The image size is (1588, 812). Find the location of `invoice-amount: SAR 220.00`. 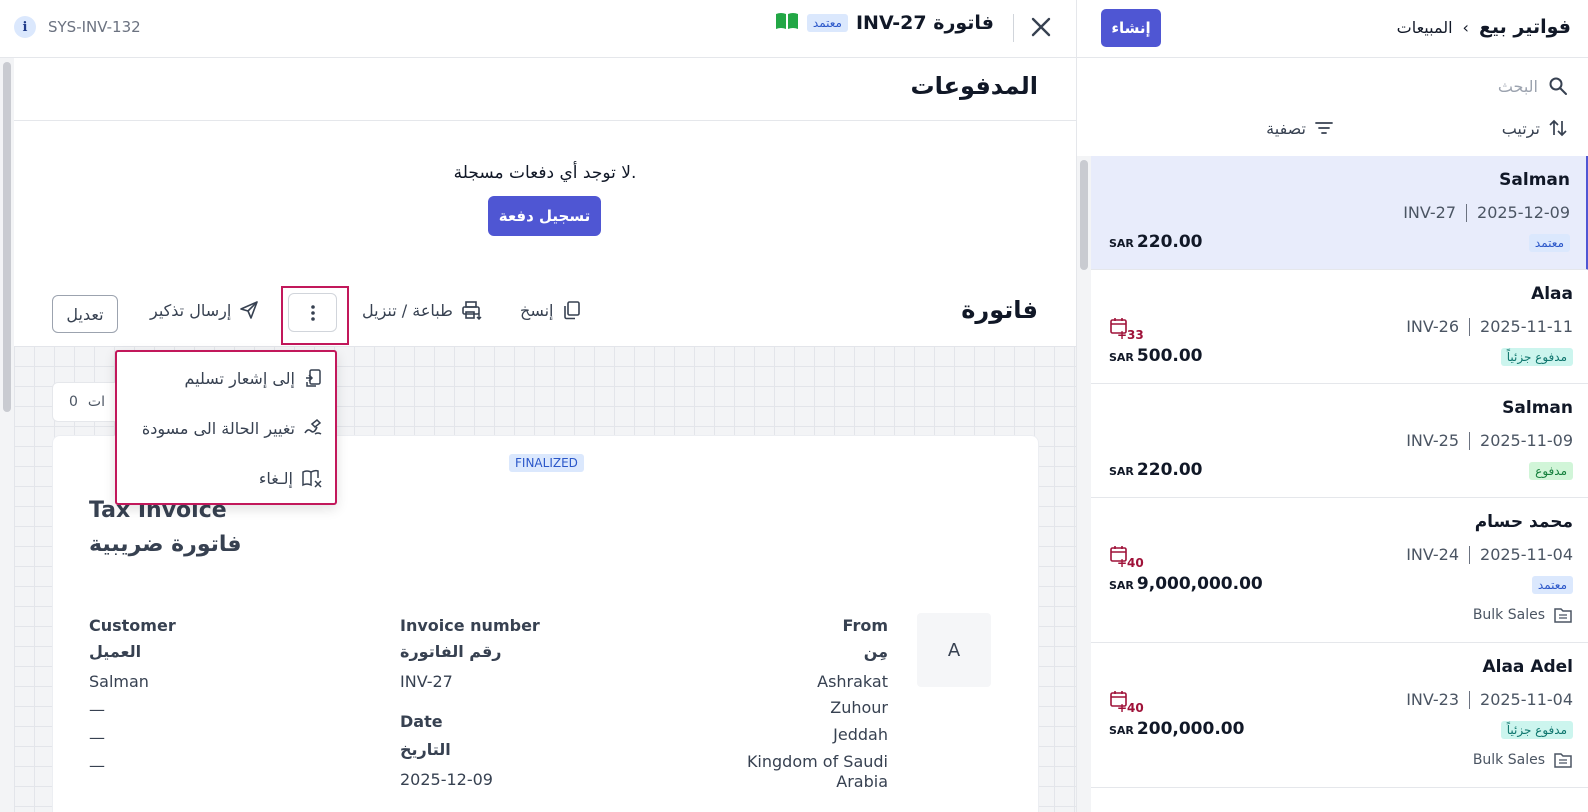

invoice-amount: SAR 220.00 is located at coordinates (1156, 242).